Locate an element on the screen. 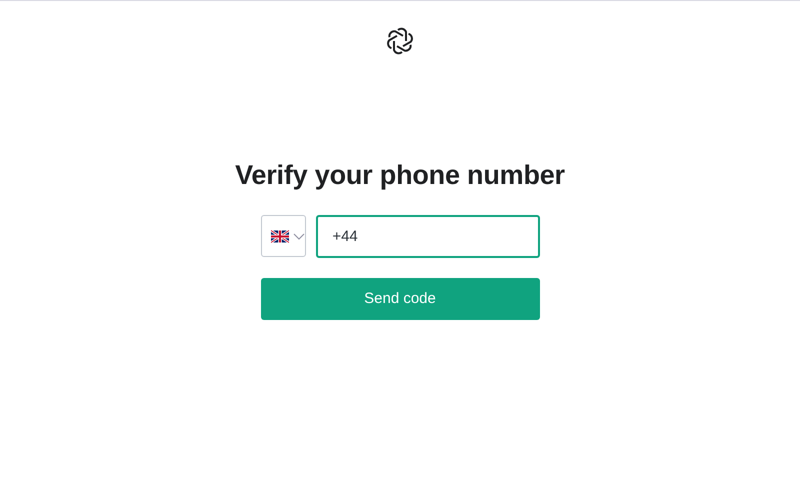 The image size is (800, 477). logo-icon is located at coordinates (400, 41).